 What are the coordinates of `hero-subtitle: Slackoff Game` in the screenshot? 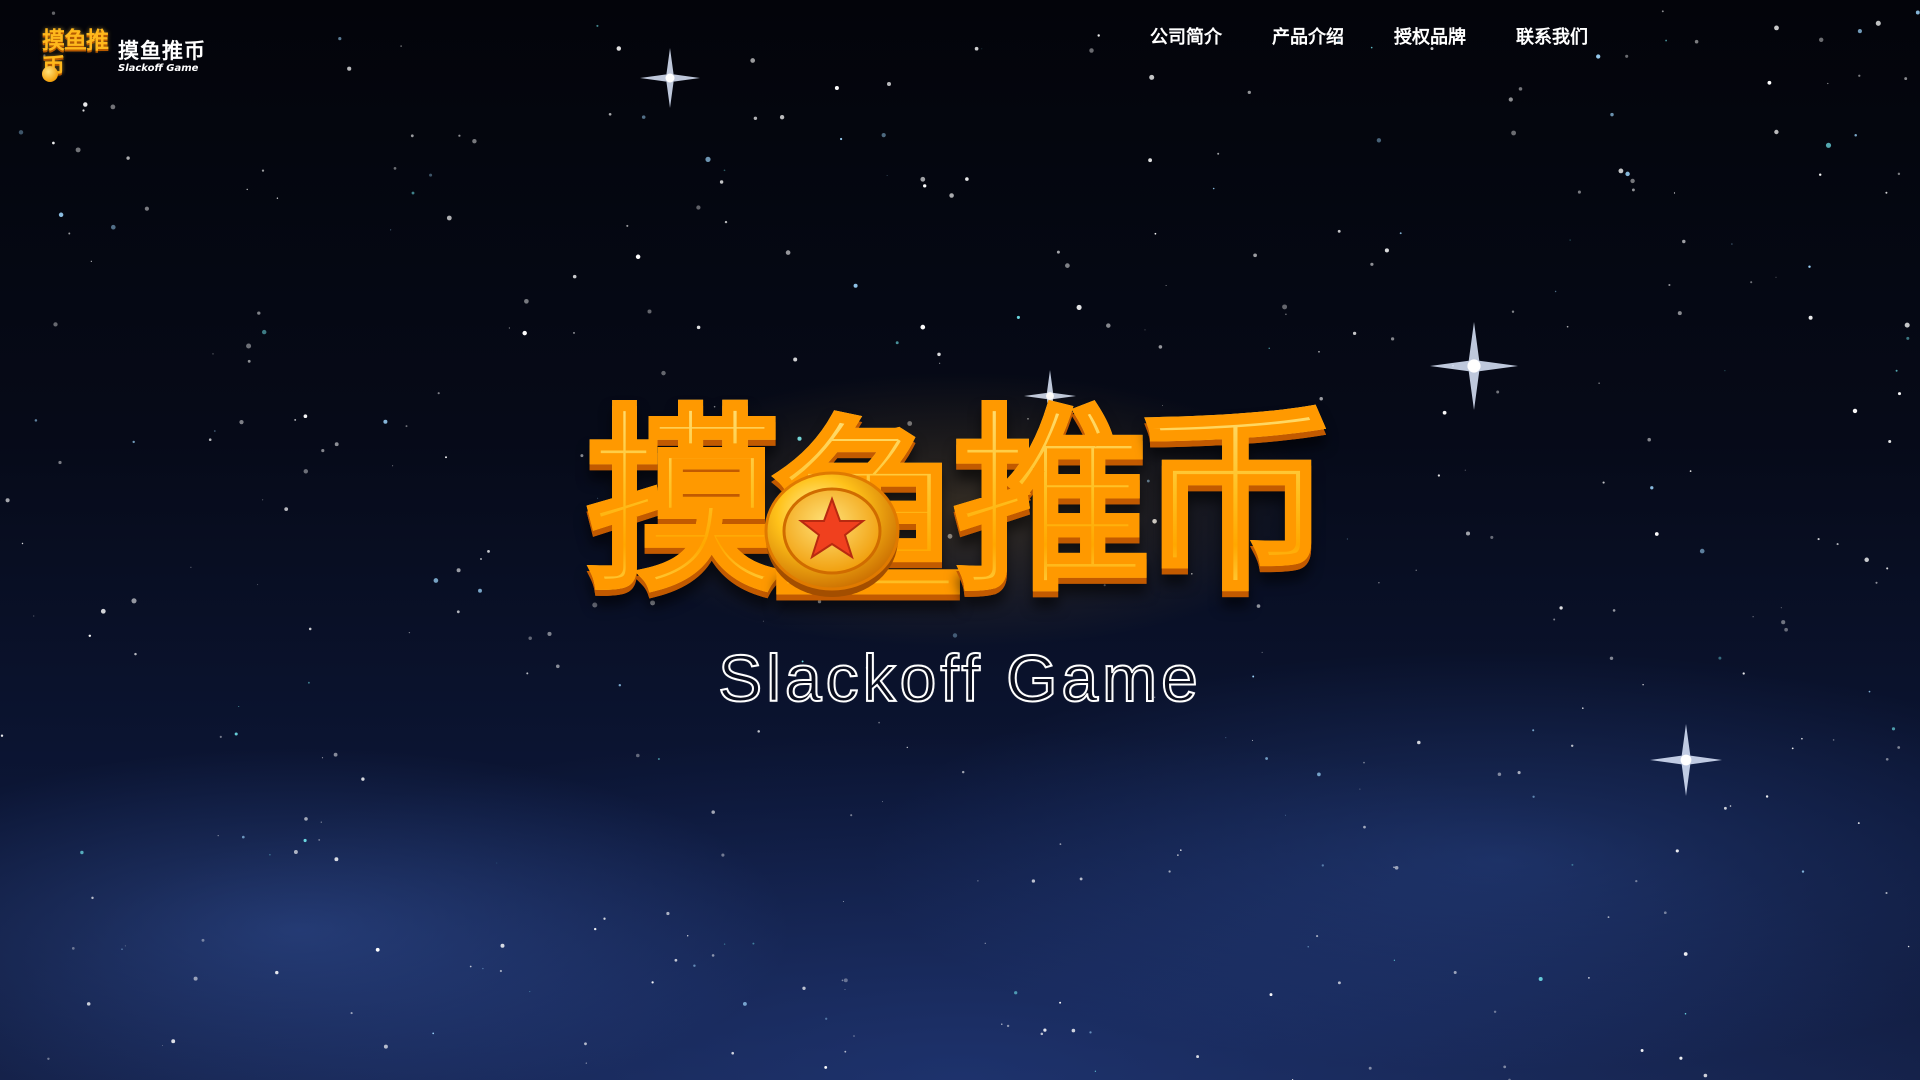 It's located at (959, 678).